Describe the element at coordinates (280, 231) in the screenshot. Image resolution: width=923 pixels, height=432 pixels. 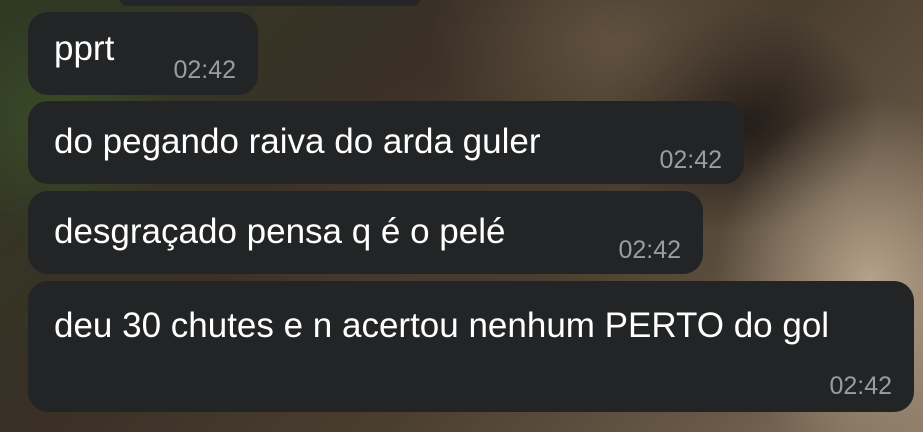
I see `message-text: desgraçado pensa q é o pelé` at that location.